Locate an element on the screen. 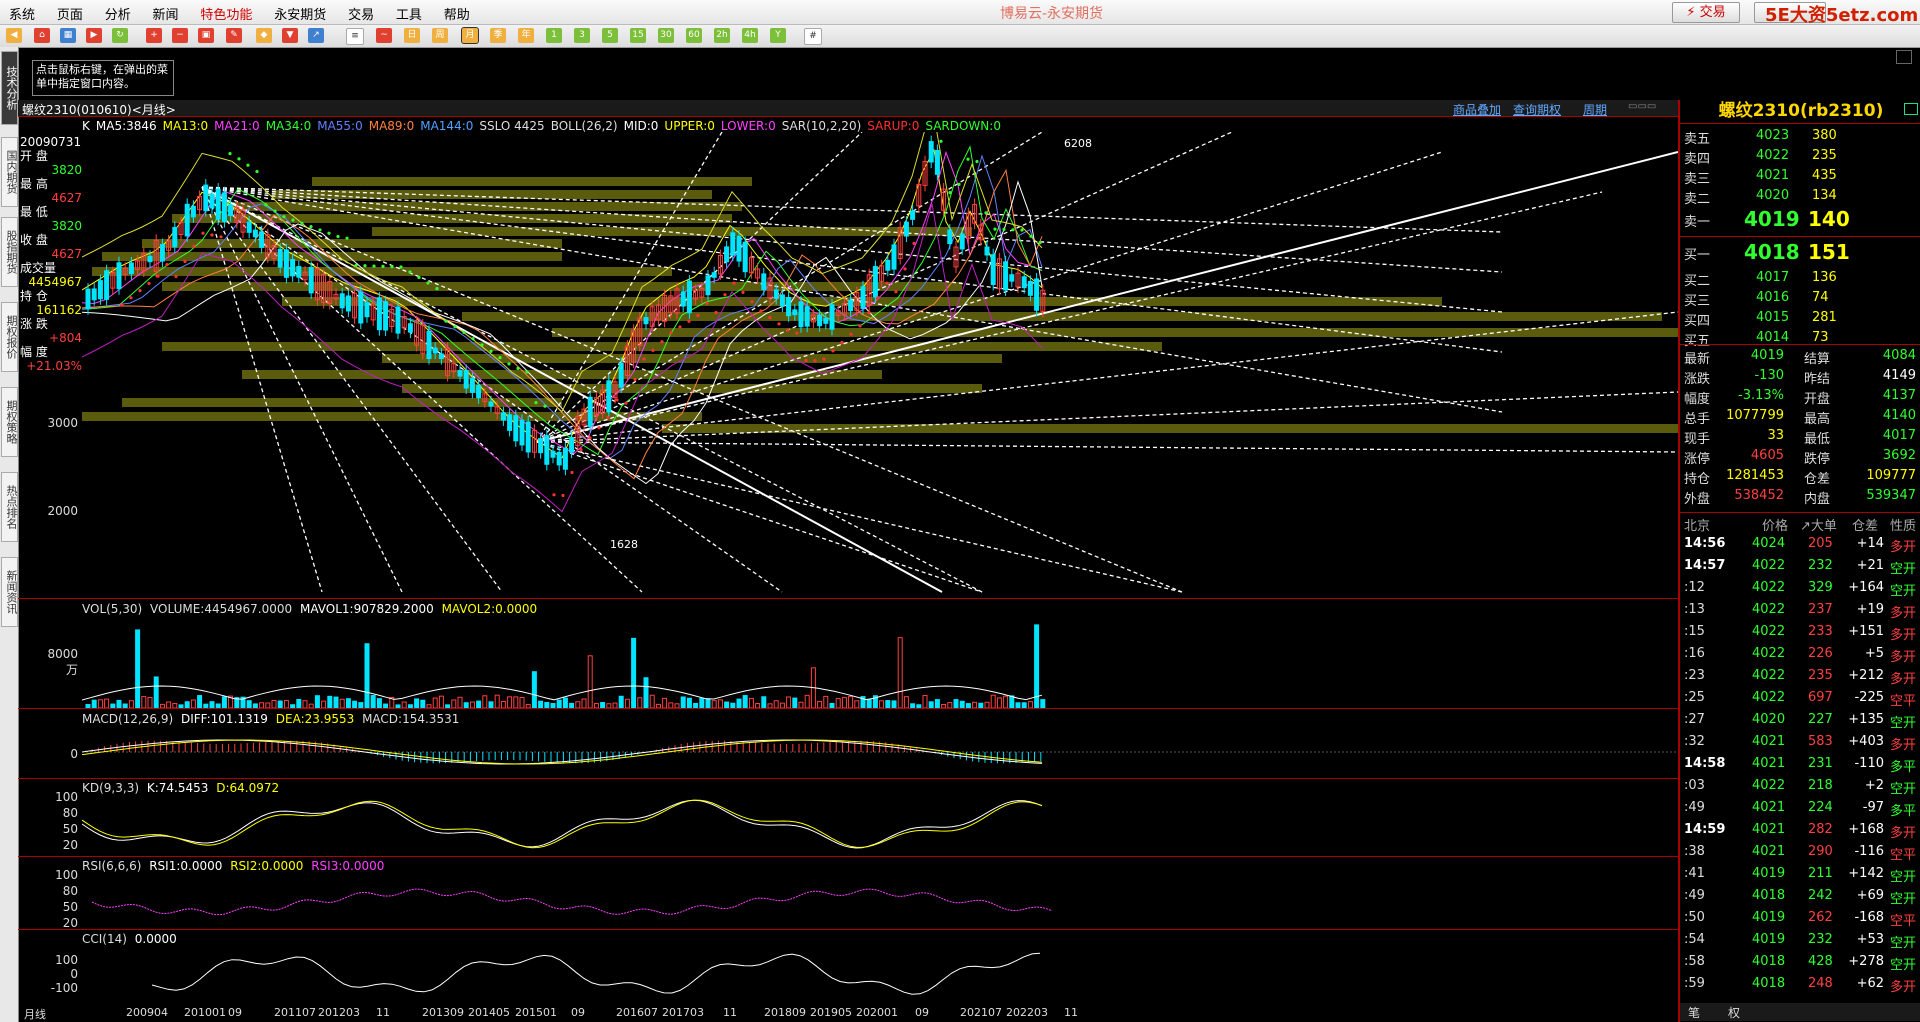 The image size is (1920, 1022). menu-trade: 交易 is located at coordinates (361, 12).